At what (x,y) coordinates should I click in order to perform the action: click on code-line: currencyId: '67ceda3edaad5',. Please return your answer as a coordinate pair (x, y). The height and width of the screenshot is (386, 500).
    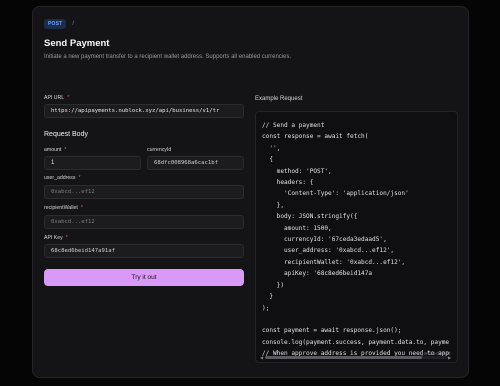
    Looking at the image, I should click on (324, 240).